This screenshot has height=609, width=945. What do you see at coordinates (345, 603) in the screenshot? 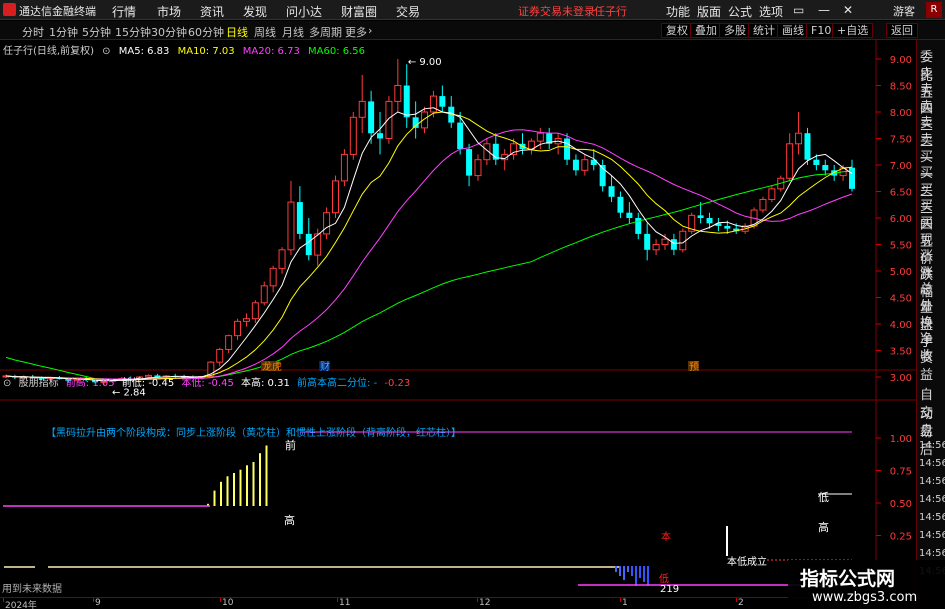
I see `date-label: 11` at bounding box center [345, 603].